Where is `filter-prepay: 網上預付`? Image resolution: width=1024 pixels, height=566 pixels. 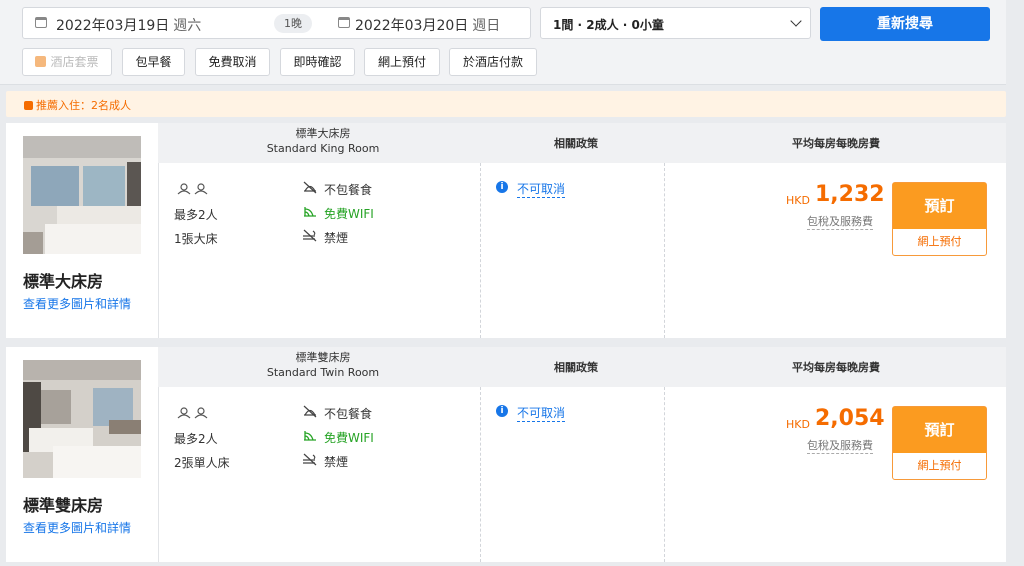 filter-prepay: 網上預付 is located at coordinates (402, 62).